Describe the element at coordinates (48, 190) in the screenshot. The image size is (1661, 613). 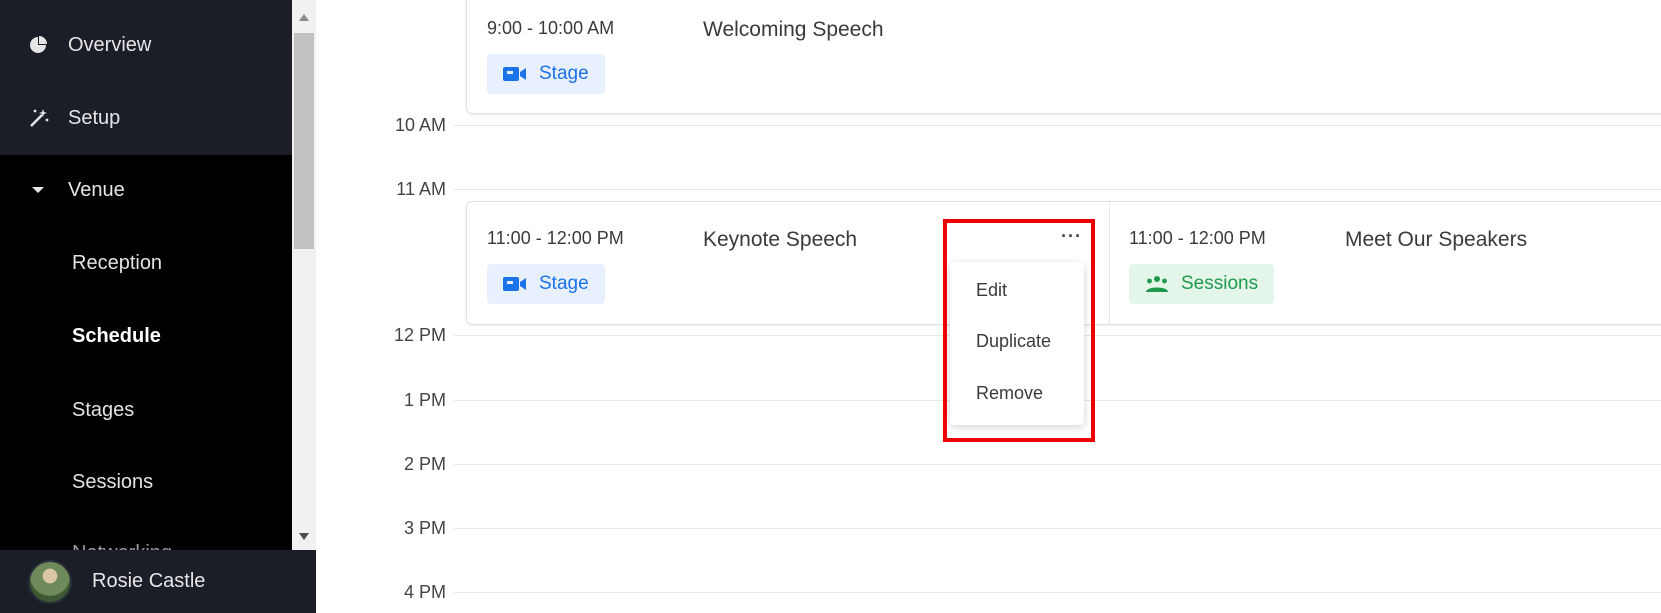
I see `caret-down-icon` at that location.